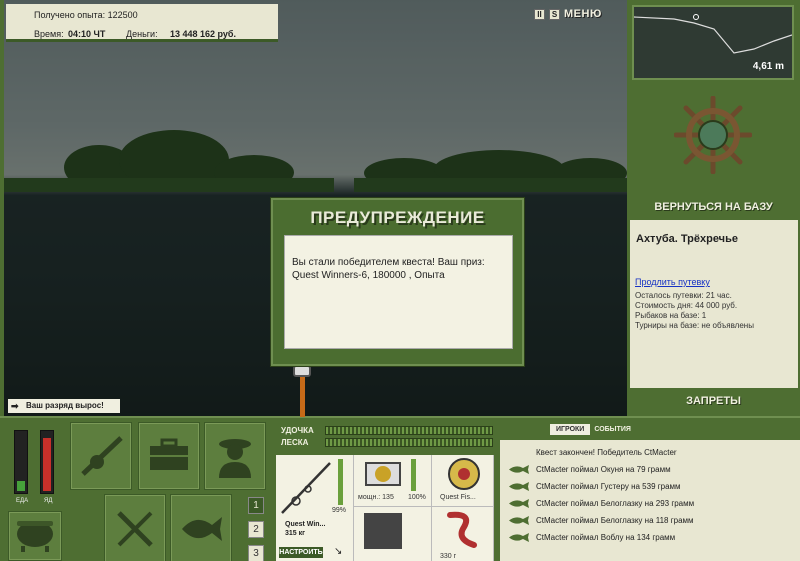 Image resolution: width=800 pixels, height=561 pixels. Describe the element at coordinates (339, 510) in the screenshot. I see `rod-percent: 99%` at that location.